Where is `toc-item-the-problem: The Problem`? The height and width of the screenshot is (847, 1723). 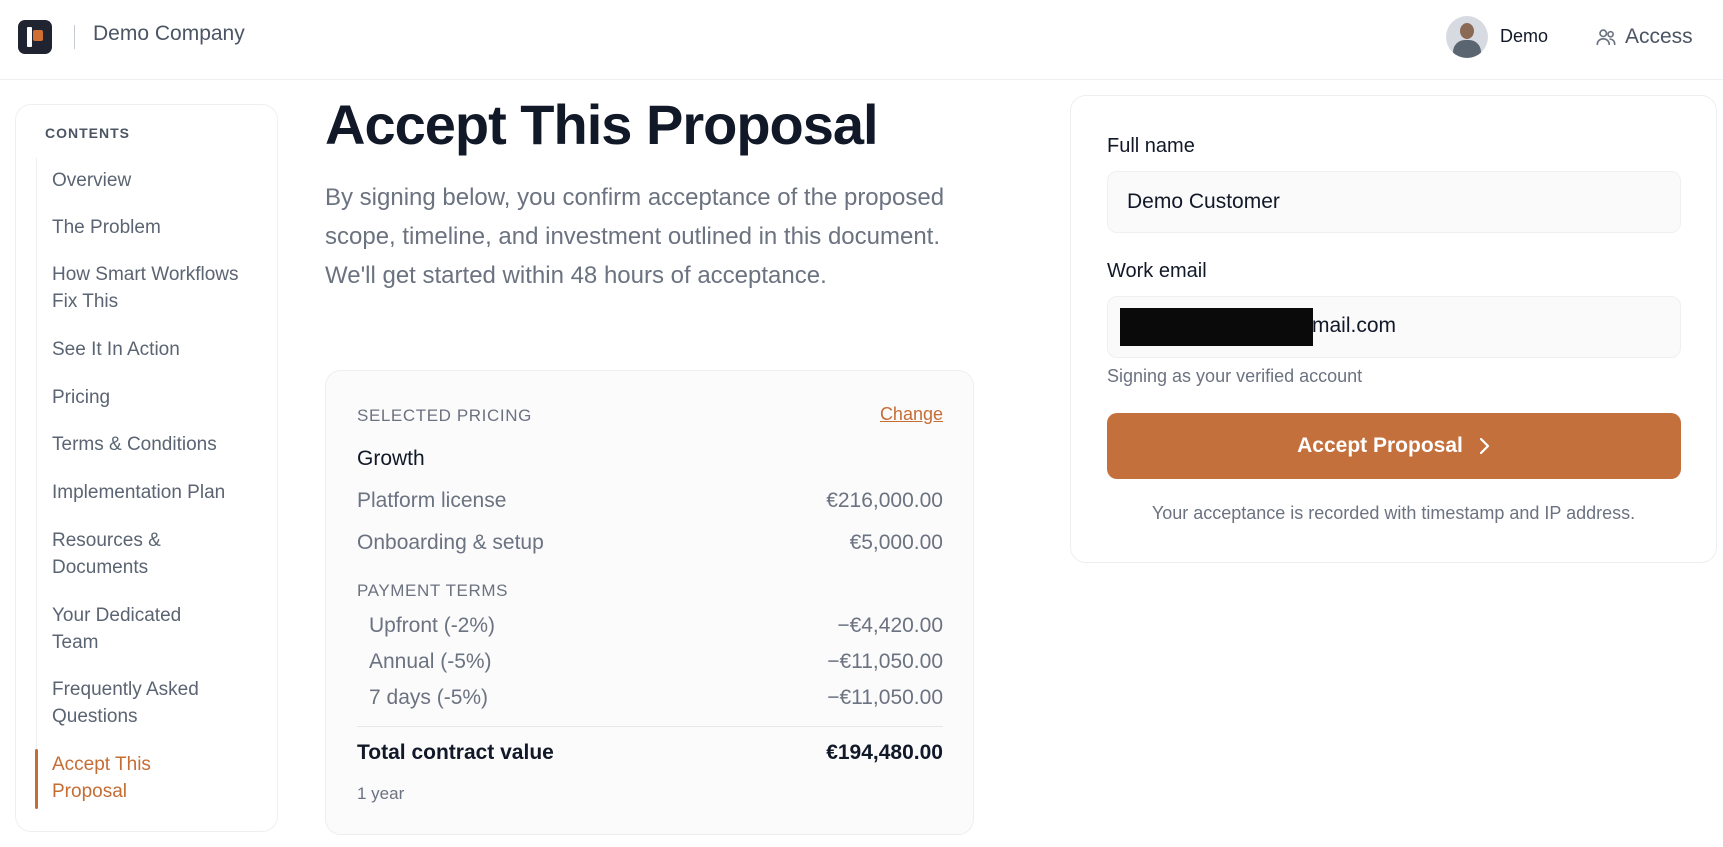 toc-item-the-problem: The Problem is located at coordinates (152, 227).